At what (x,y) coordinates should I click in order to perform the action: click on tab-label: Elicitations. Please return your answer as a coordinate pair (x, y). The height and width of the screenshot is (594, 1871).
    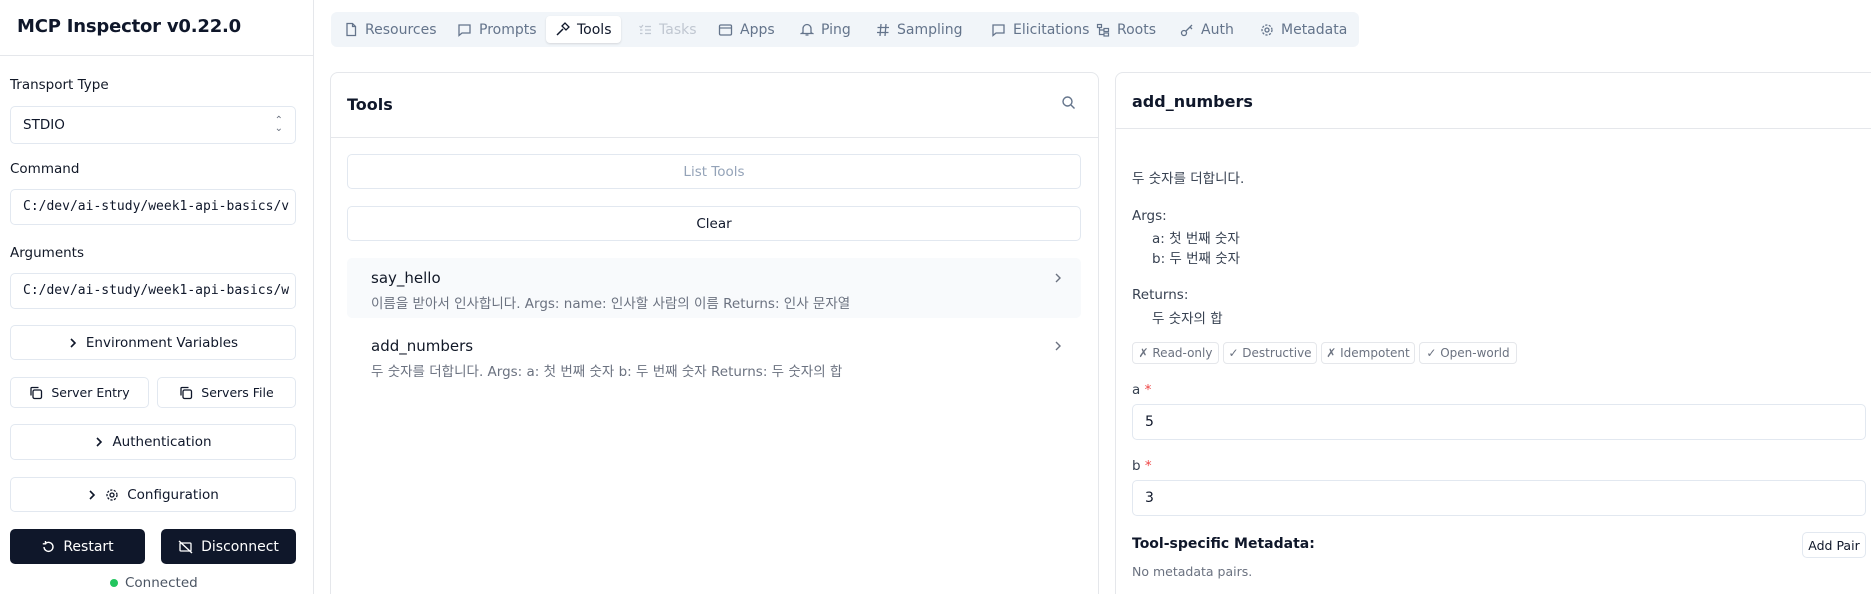
    Looking at the image, I should click on (1051, 29).